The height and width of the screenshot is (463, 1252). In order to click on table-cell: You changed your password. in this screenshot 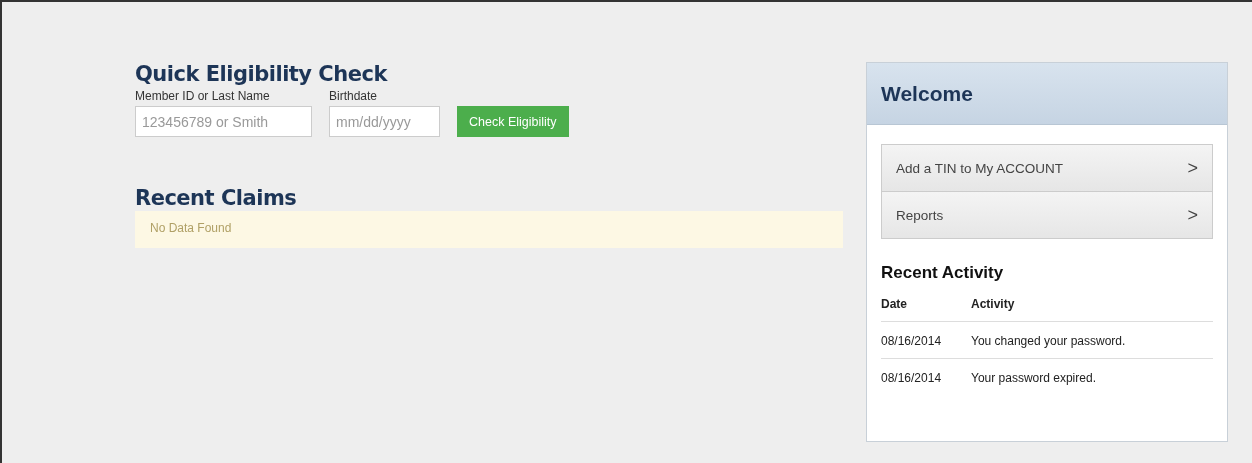, I will do `click(1092, 340)`.